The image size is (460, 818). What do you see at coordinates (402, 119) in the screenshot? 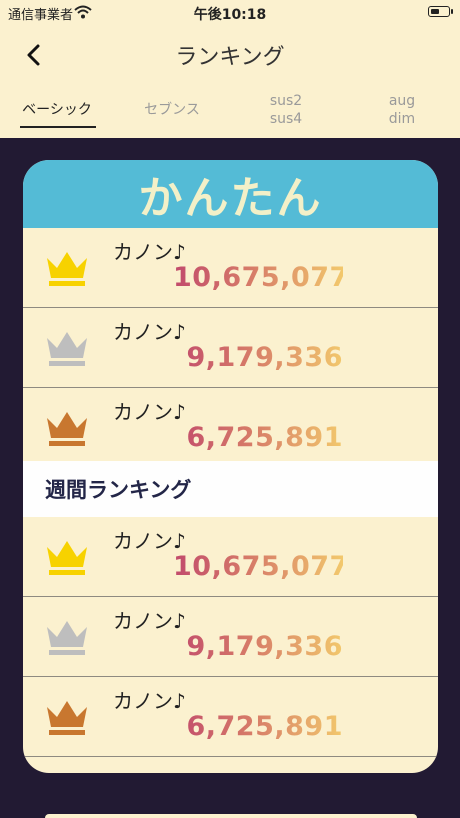
I see `tab-label-line2: dim` at bounding box center [402, 119].